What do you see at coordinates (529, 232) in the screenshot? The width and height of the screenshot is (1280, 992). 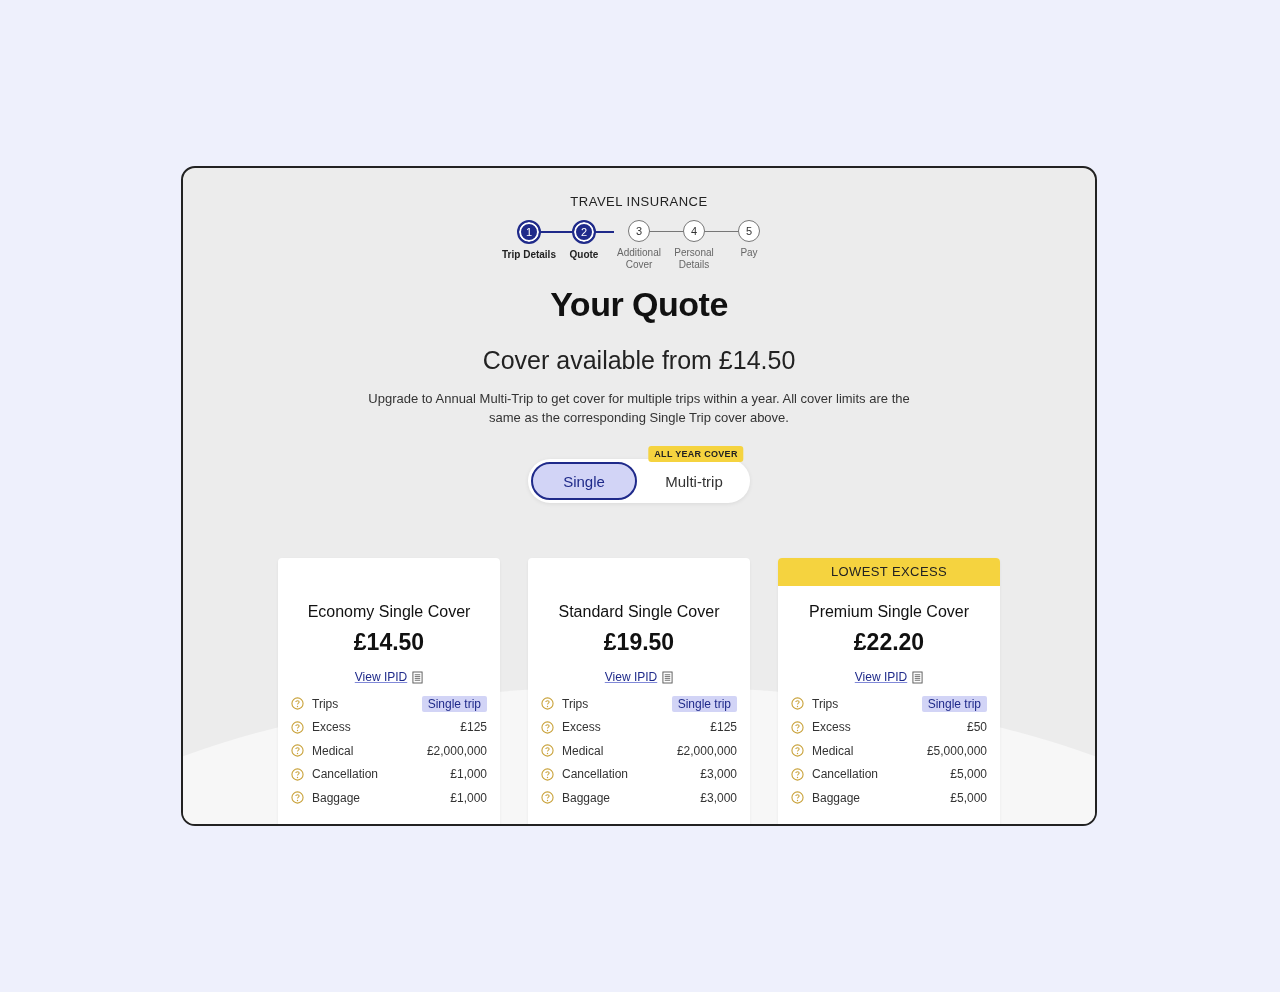 I see `step-indicator: 1` at bounding box center [529, 232].